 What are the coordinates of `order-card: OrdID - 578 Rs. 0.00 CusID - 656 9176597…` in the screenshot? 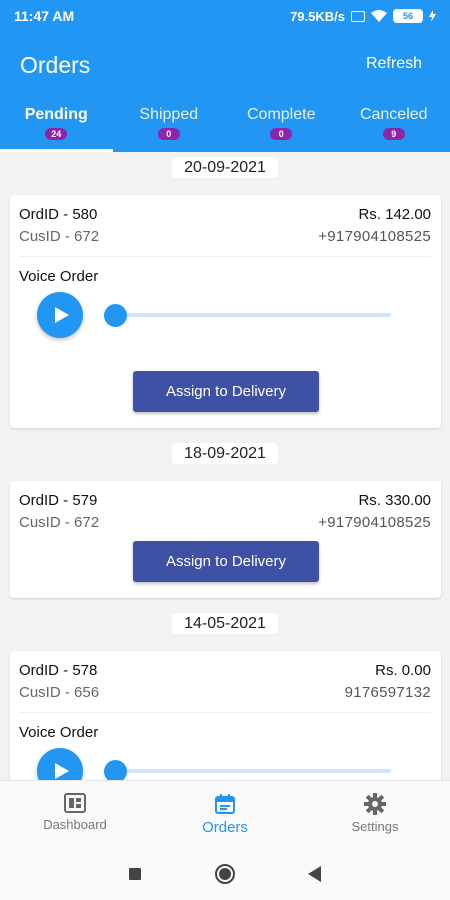 It's located at (225, 715).